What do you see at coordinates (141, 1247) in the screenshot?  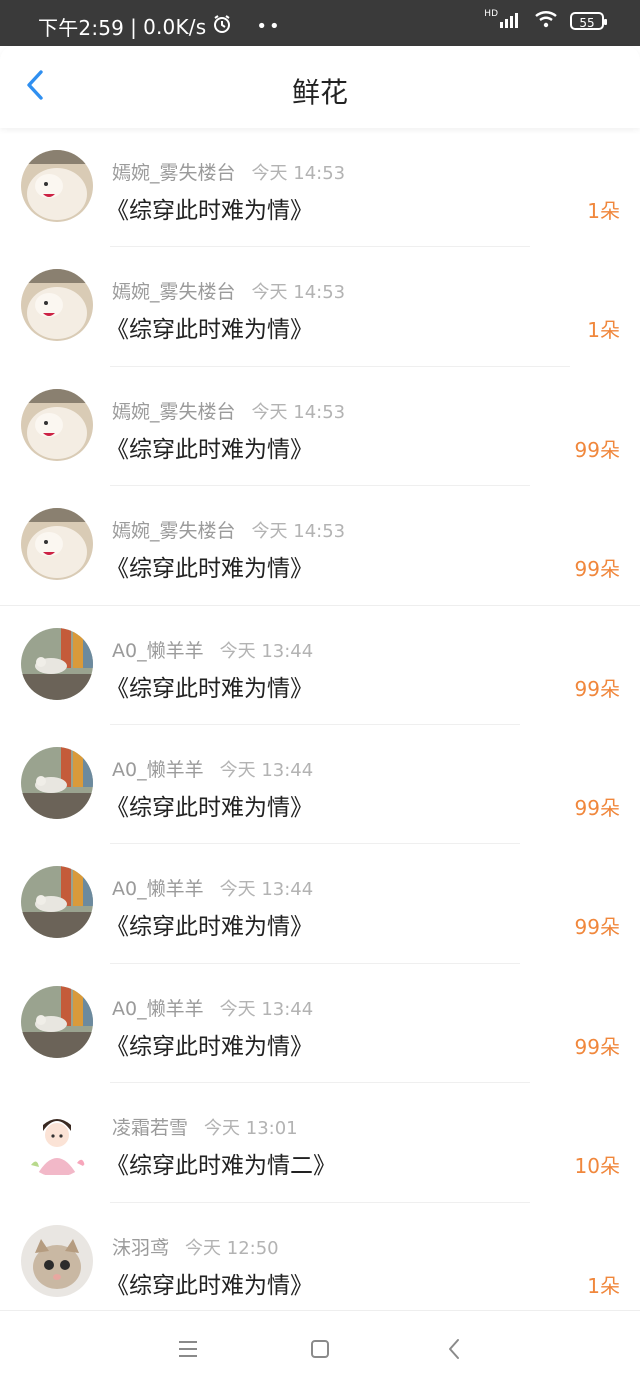 I see `user-name: 沫羽鸢` at bounding box center [141, 1247].